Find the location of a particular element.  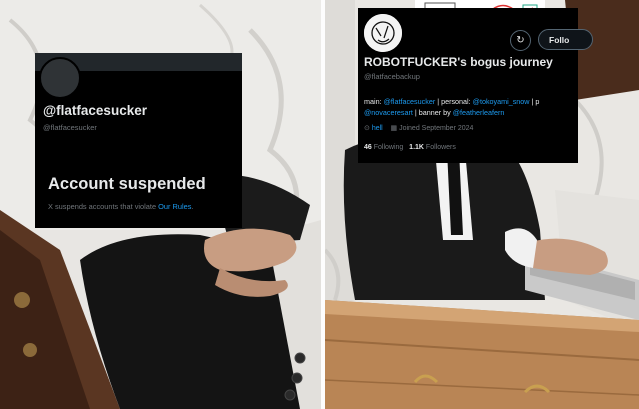

profile-handle: @flatfacesucker is located at coordinates (95, 110).